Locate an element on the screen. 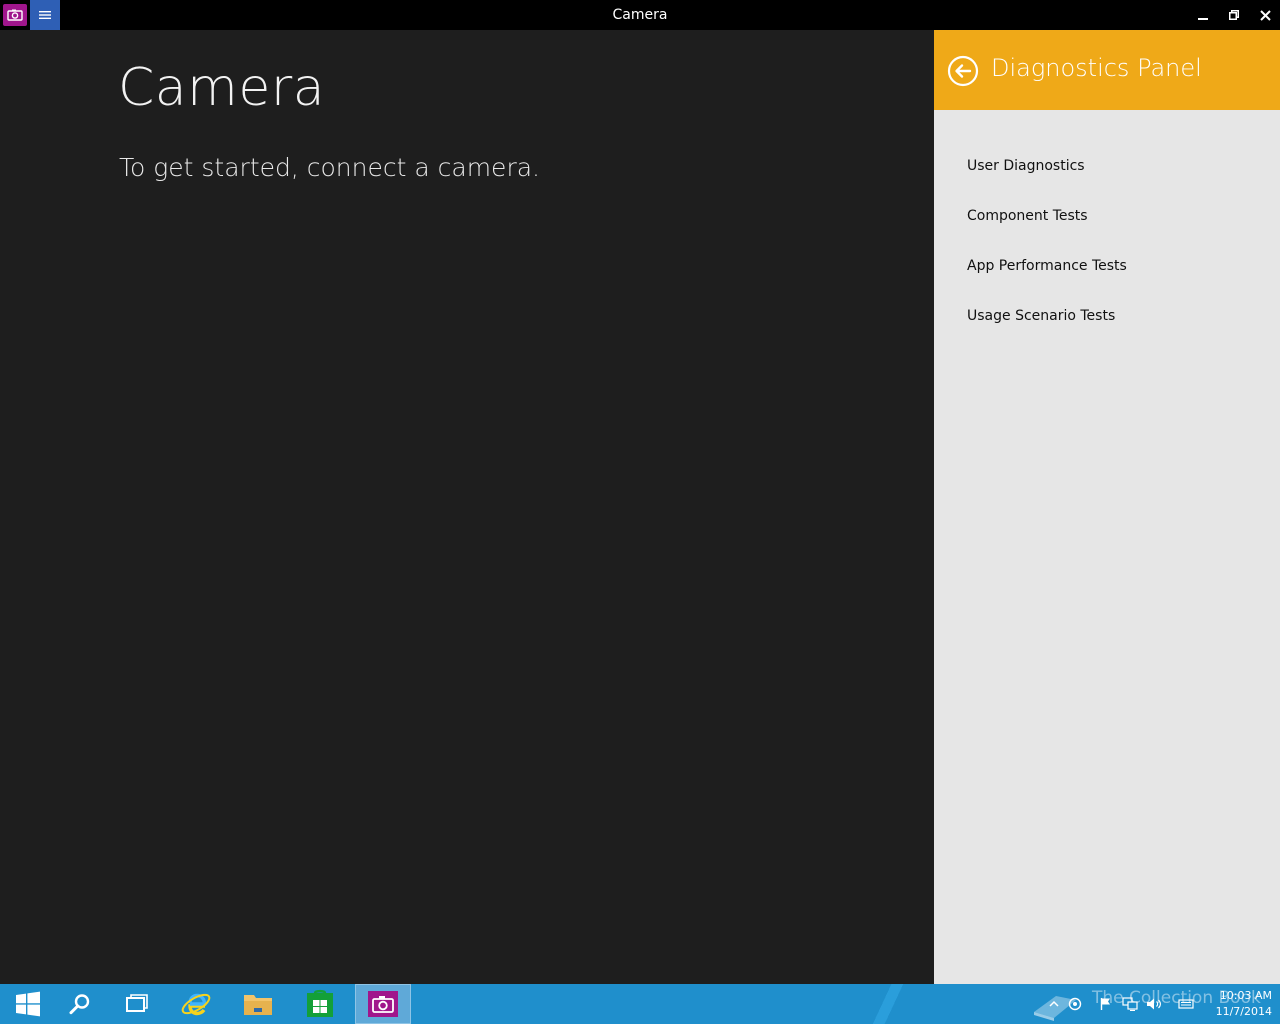 This screenshot has width=1280, height=1024. tray-app-button is located at coordinates (1075, 1004).